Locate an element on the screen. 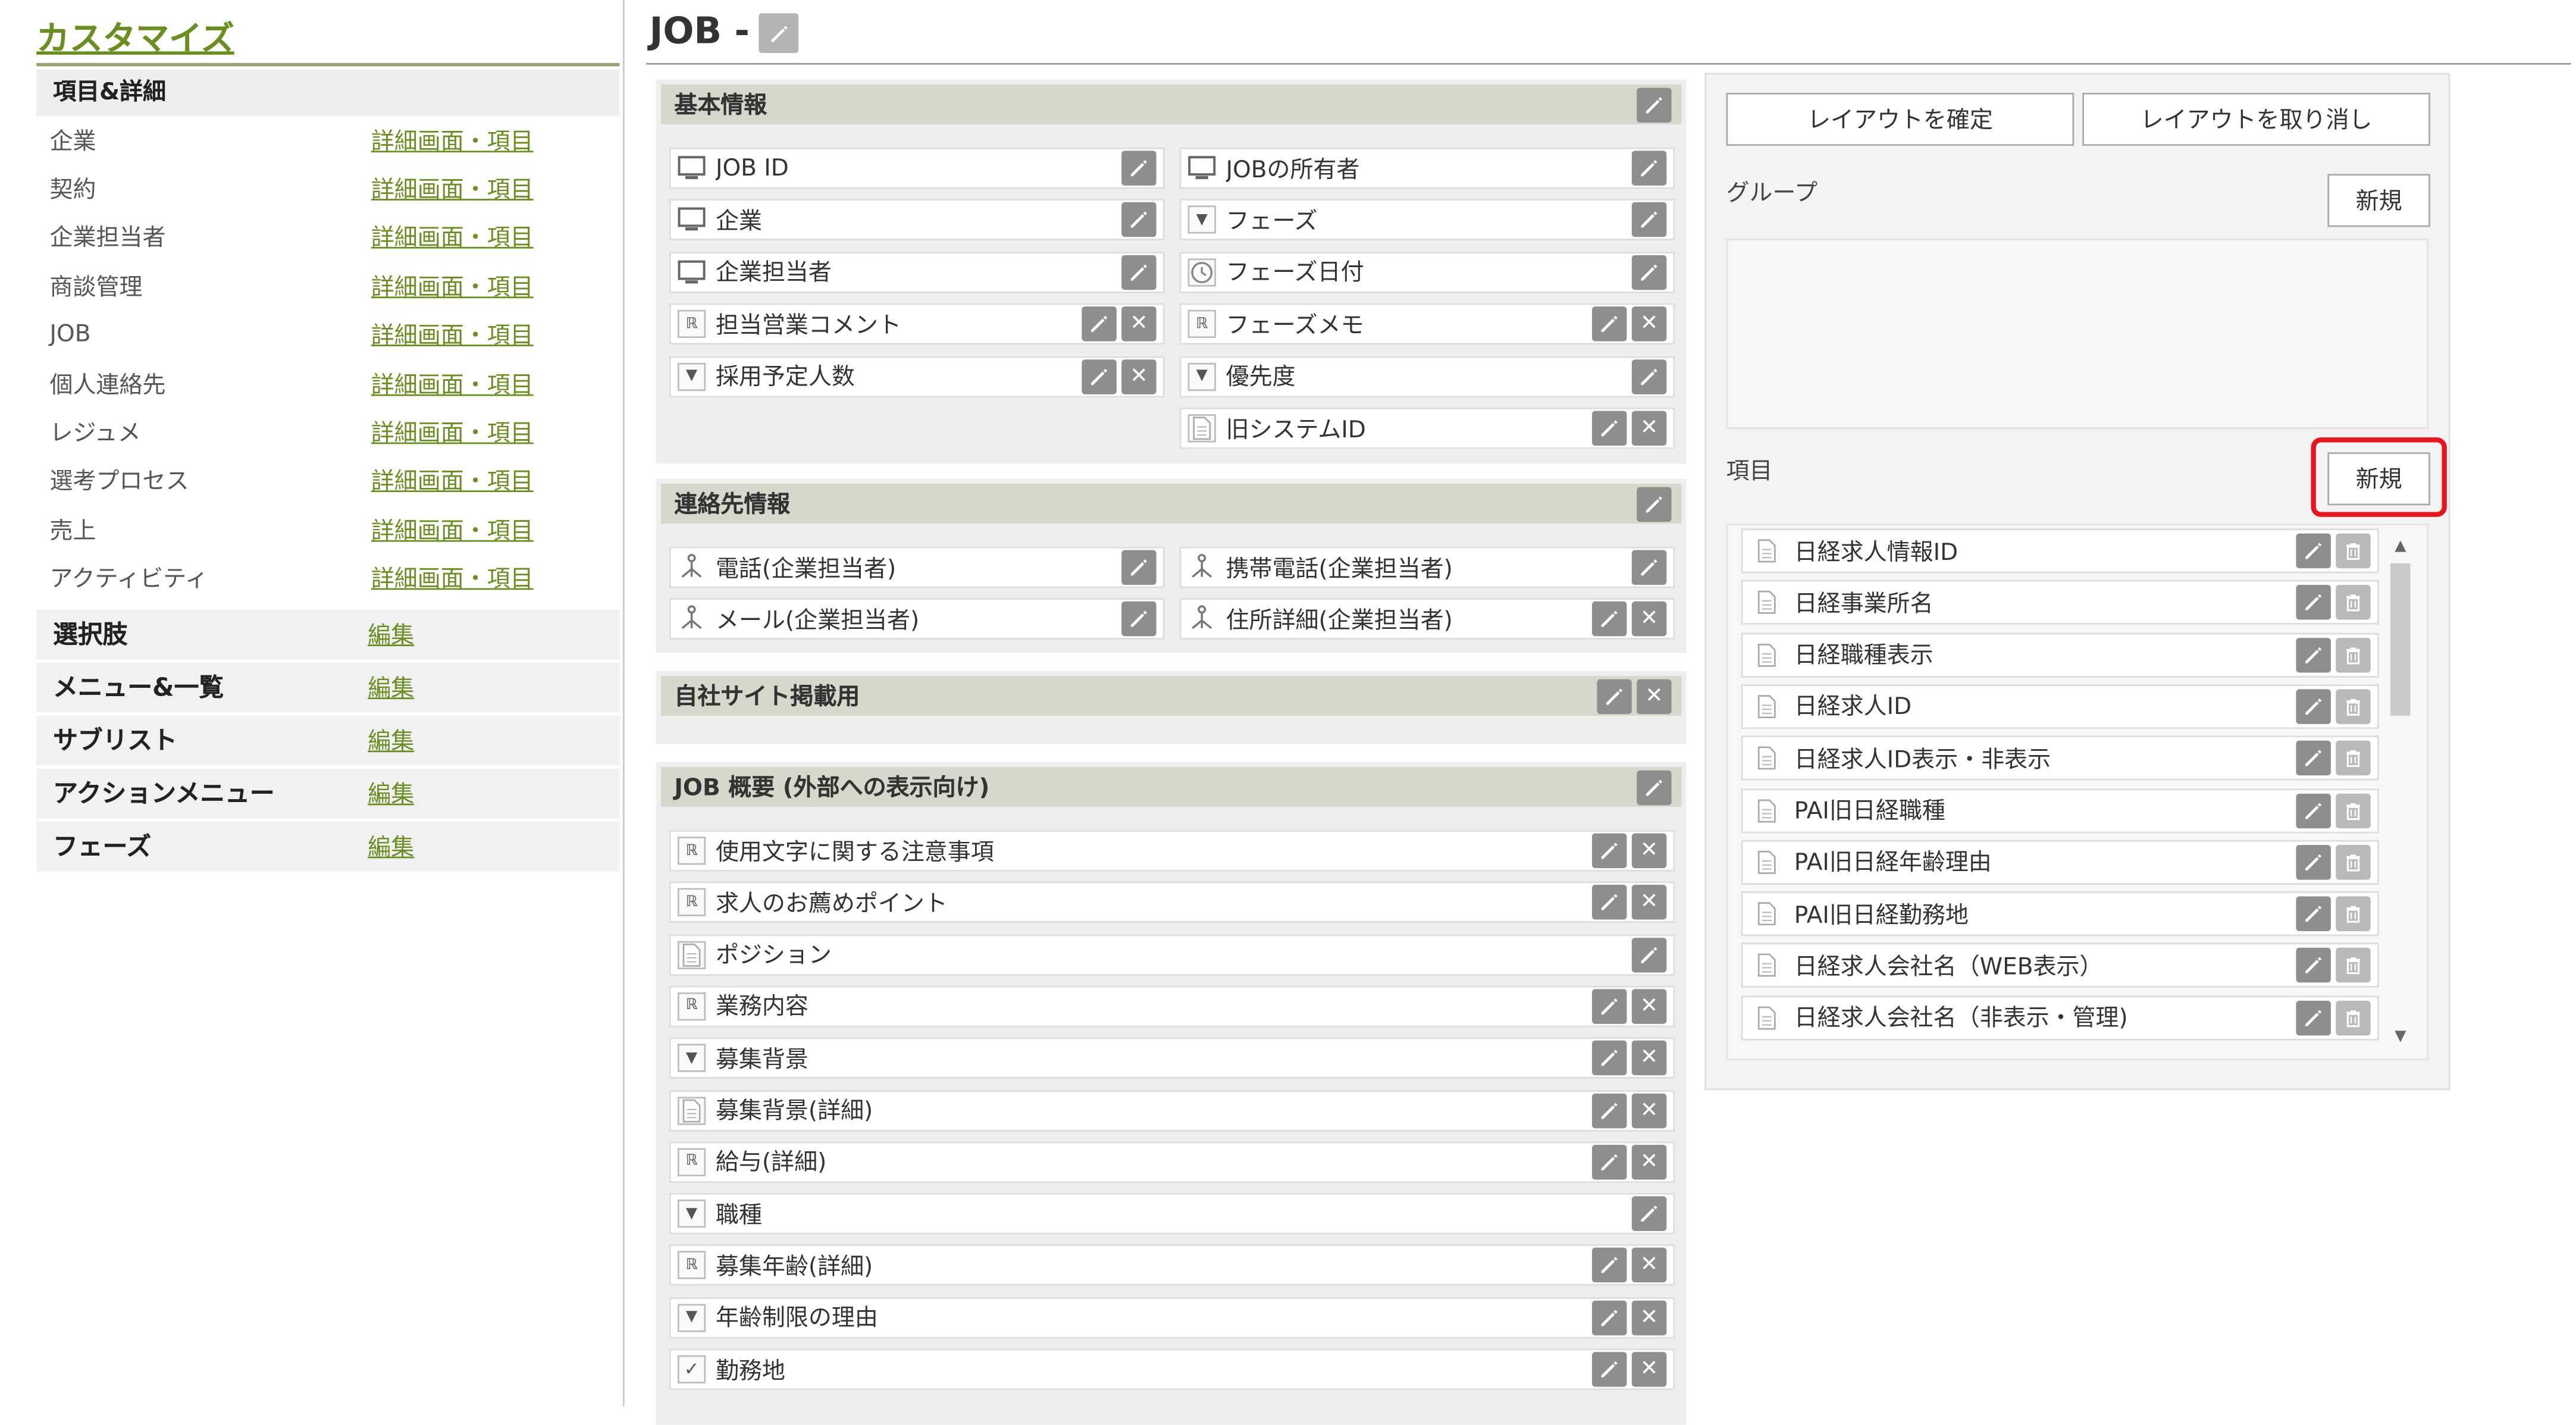 This screenshot has height=1425, width=2576. field-overview: ▼ 年齢制限の理由 ✕ is located at coordinates (1172, 1317).